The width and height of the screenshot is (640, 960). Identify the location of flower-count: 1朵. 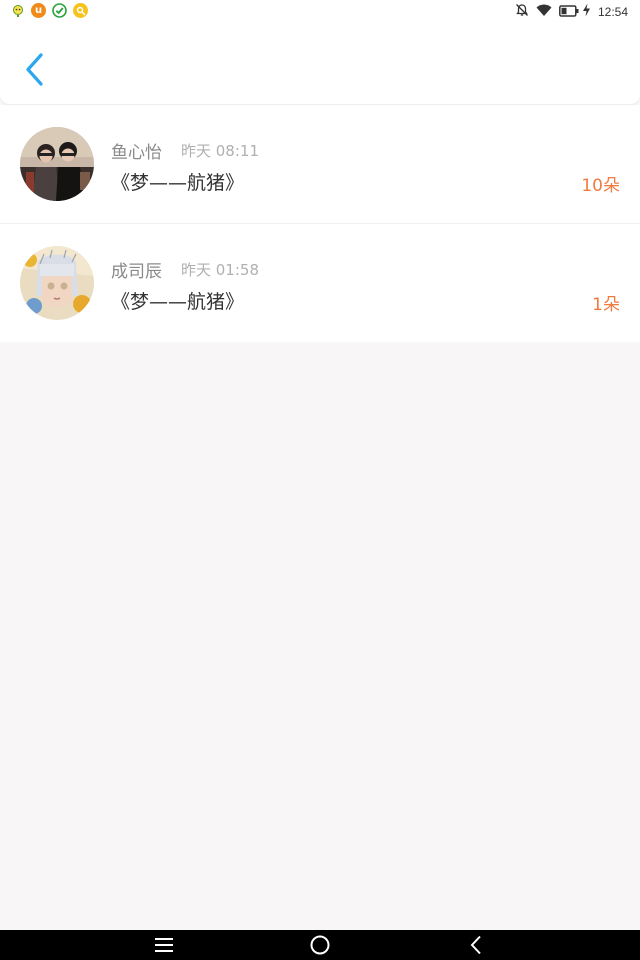
(606, 305).